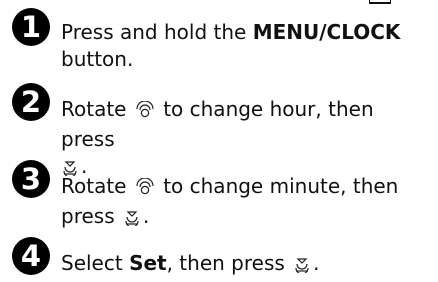 The height and width of the screenshot is (282, 438). Describe the element at coordinates (380, 2) in the screenshot. I see `page-corner-mark` at that location.